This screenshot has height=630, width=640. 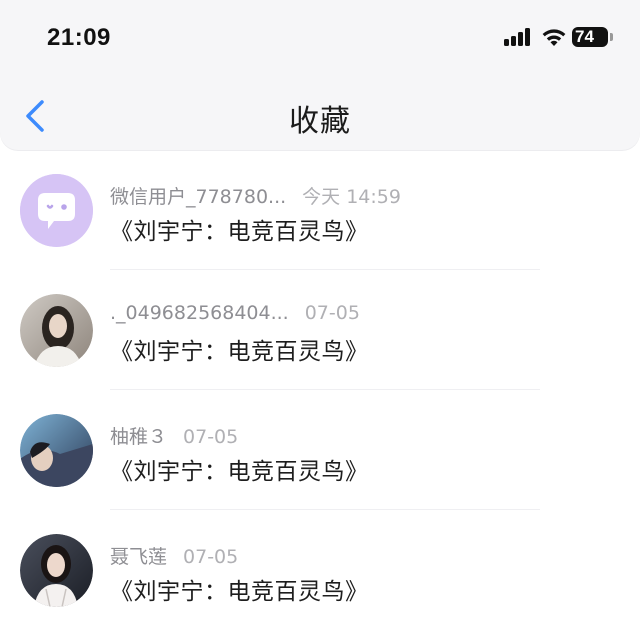 What do you see at coordinates (611, 37) in the screenshot?
I see `battery-nub` at bounding box center [611, 37].